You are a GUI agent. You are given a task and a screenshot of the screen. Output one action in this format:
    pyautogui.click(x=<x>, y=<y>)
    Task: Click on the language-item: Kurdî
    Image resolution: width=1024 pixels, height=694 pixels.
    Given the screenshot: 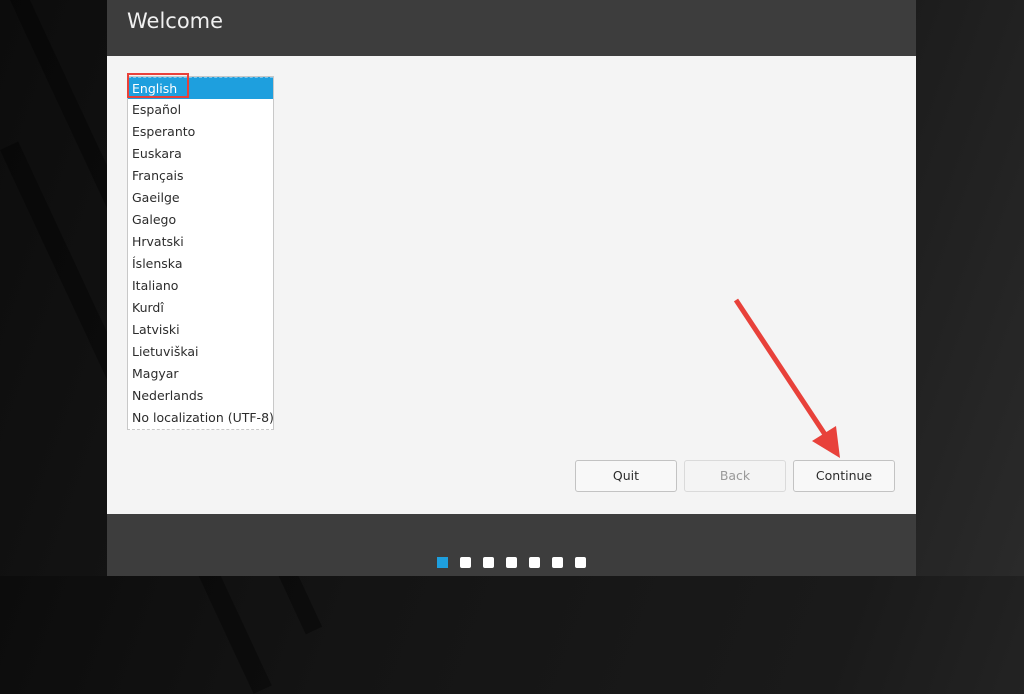 What is the action you would take?
    pyautogui.click(x=200, y=308)
    